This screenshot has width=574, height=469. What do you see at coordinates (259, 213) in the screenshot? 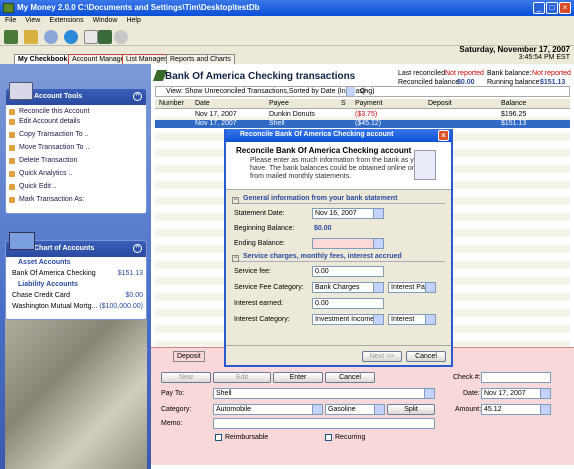
I see `statement-date-label: Statement Date:` at bounding box center [259, 213].